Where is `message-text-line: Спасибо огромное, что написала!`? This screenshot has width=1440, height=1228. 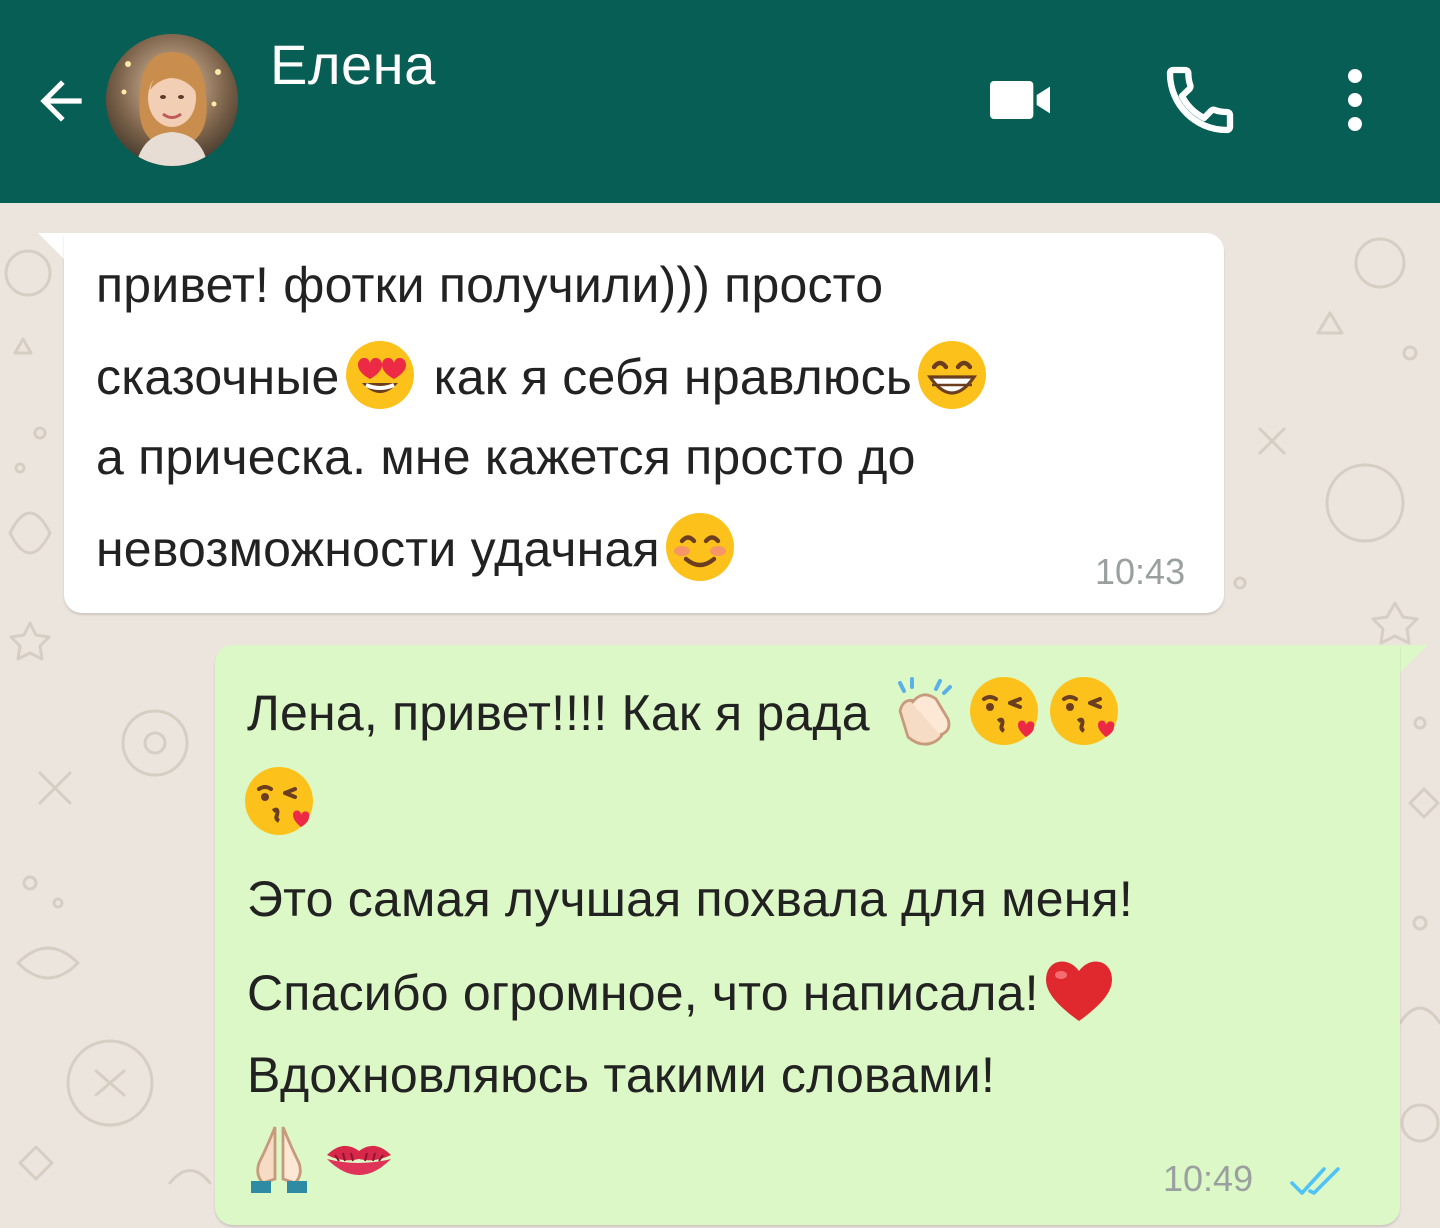 message-text-line: Спасибо огромное, что написала! is located at coordinates (683, 997).